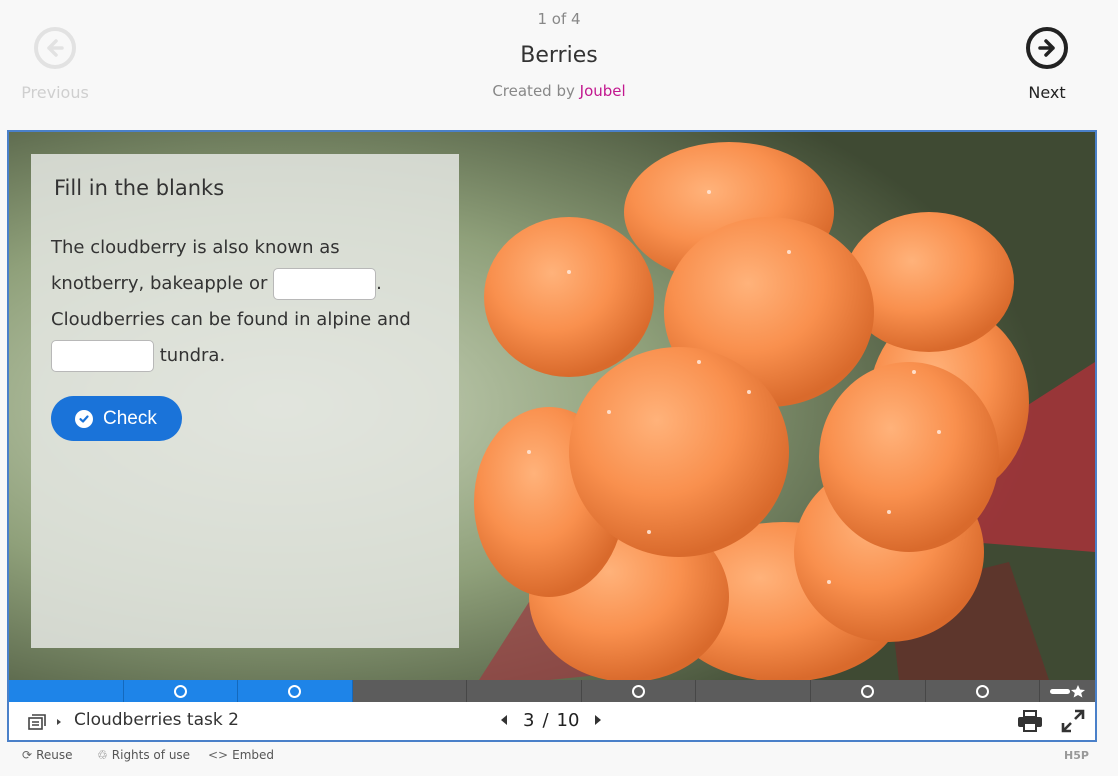  What do you see at coordinates (559, 760) in the screenshot?
I see `h5p-actions-bar: ⟳ Reuse ♲ Rights of use <> Embed H5P` at bounding box center [559, 760].